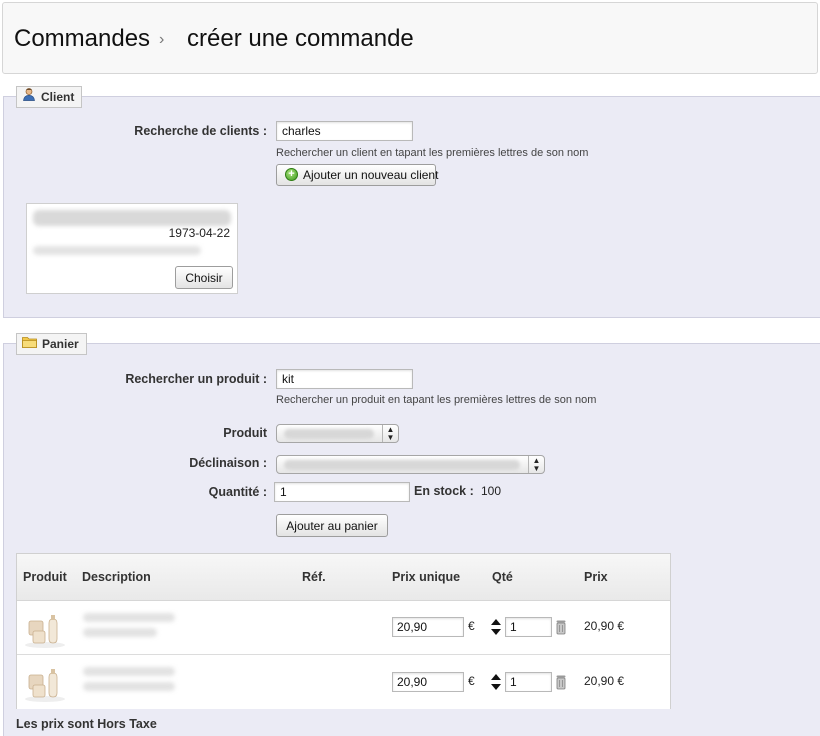 The height and width of the screenshot is (736, 820). Describe the element at coordinates (444, 491) in the screenshot. I see `stock-label: En stock :` at that location.